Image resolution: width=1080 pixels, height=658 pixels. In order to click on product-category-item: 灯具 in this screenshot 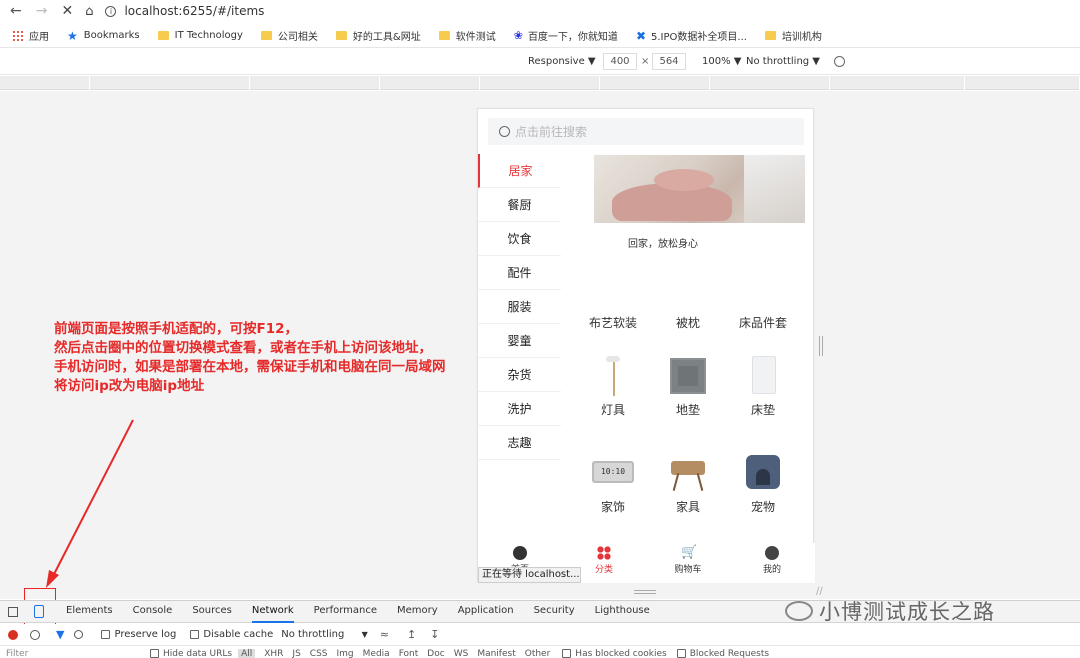, I will do `click(613, 386)`.